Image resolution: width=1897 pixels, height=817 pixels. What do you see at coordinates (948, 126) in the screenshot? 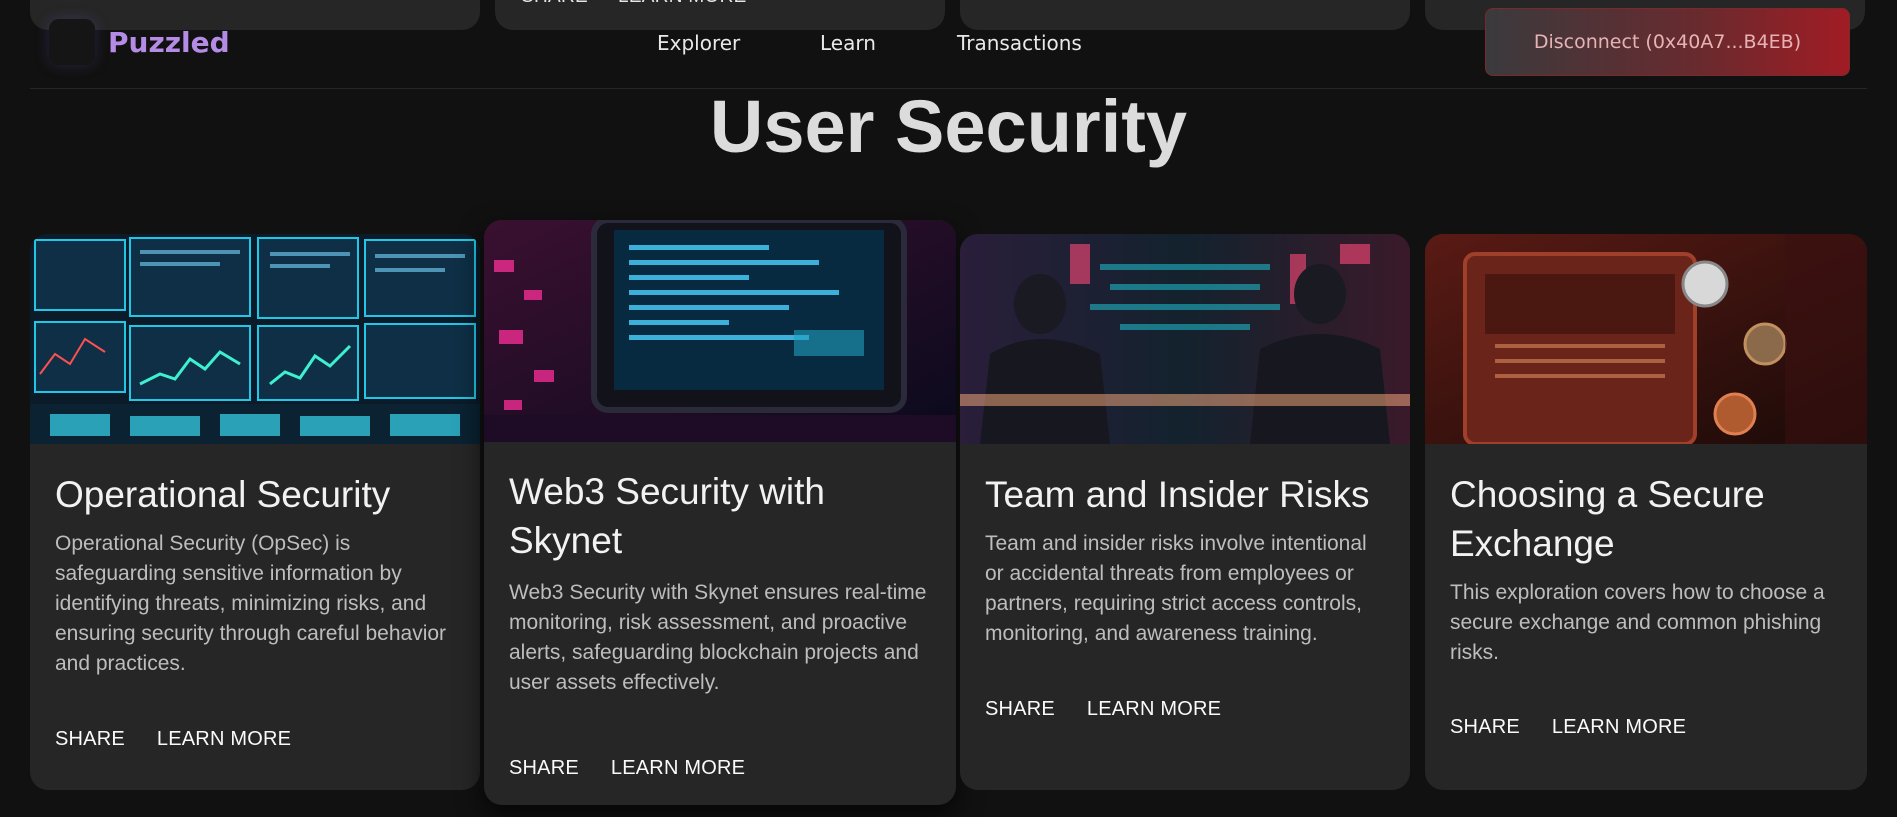
I see `page-title: User Security` at bounding box center [948, 126].